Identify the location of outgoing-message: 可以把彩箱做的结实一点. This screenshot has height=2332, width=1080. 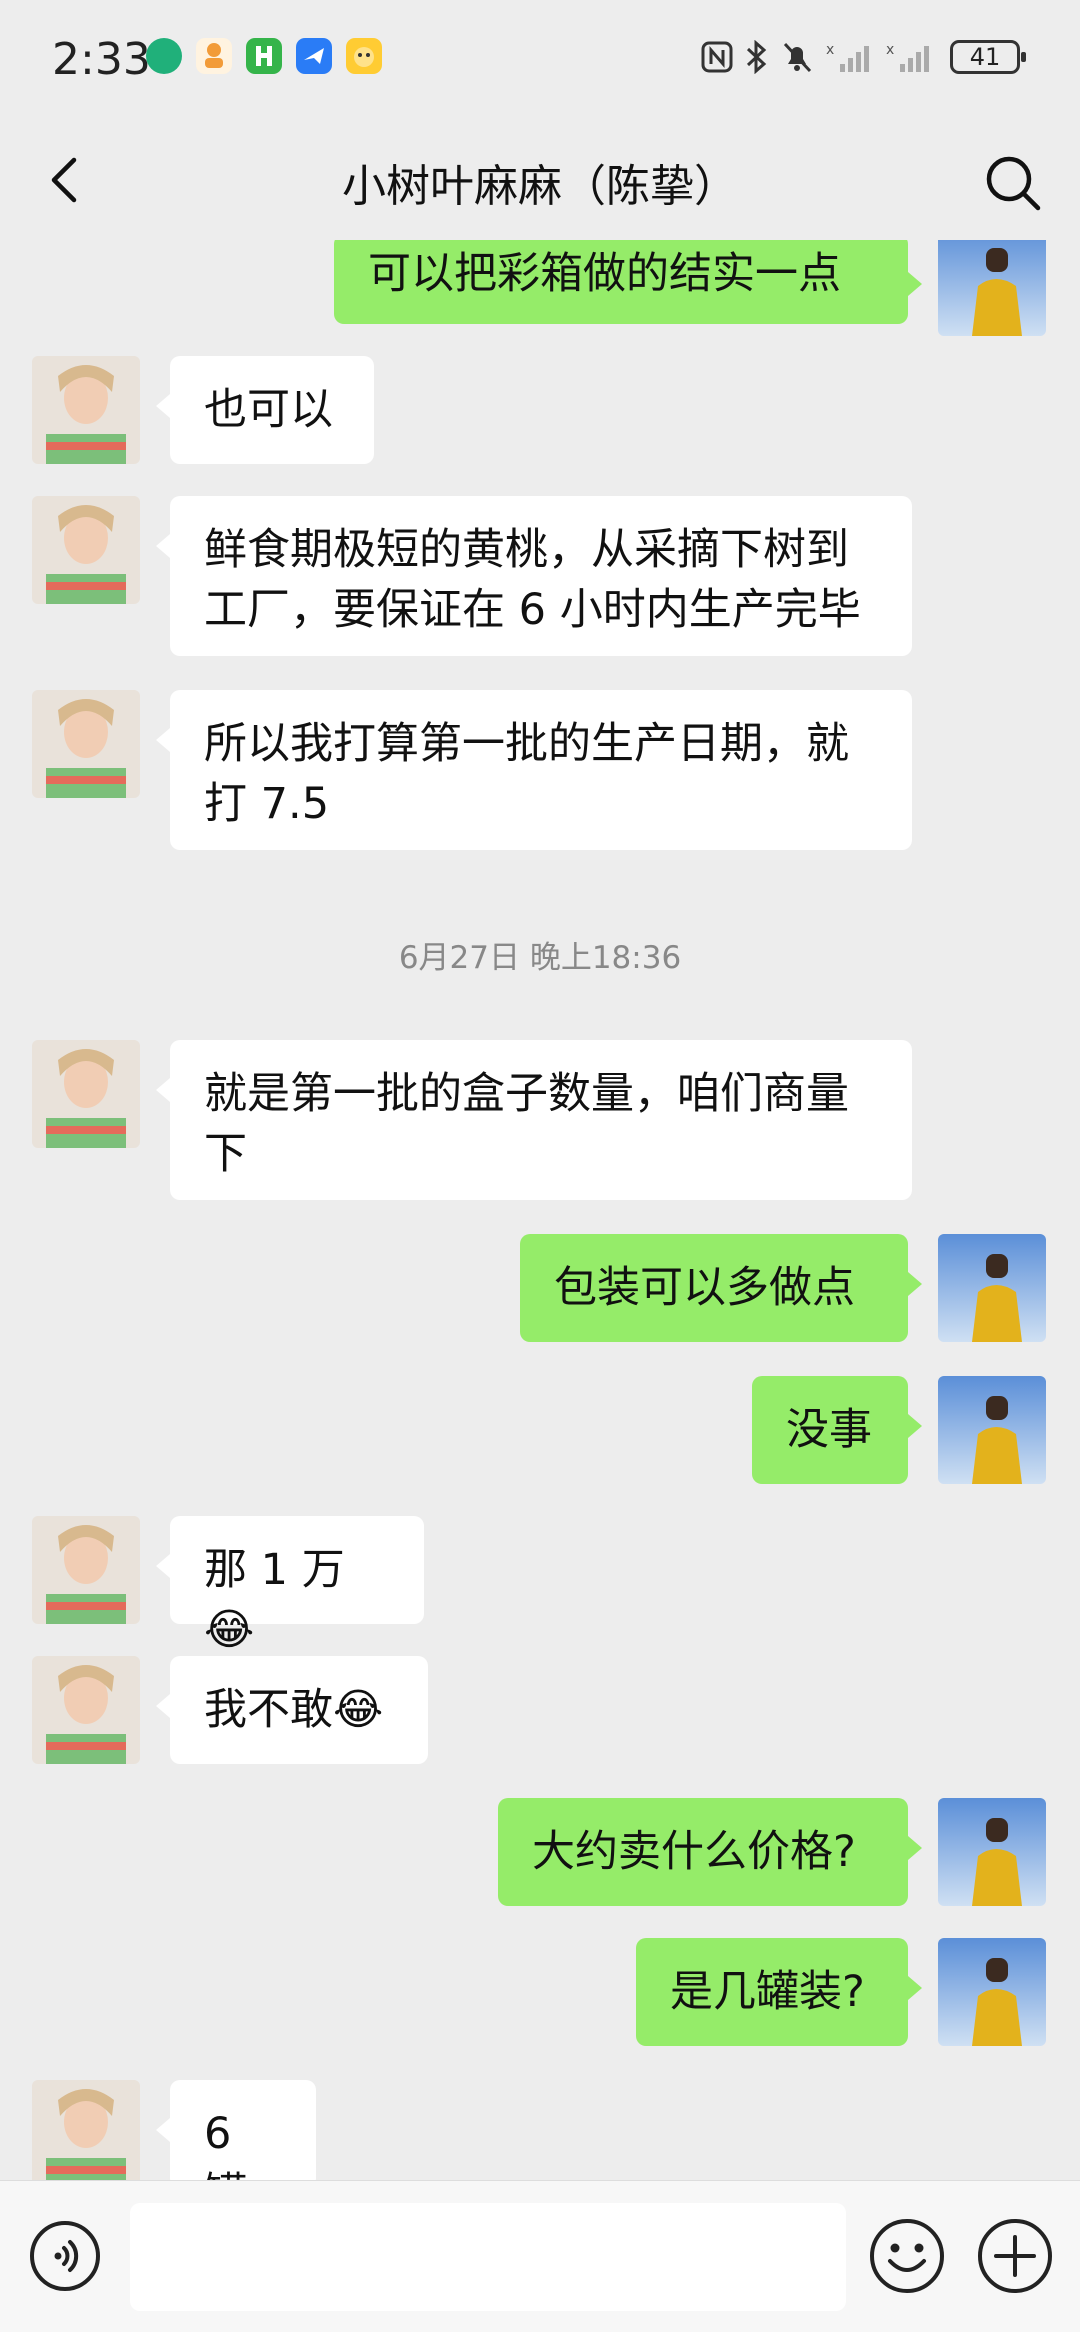
(628, 282).